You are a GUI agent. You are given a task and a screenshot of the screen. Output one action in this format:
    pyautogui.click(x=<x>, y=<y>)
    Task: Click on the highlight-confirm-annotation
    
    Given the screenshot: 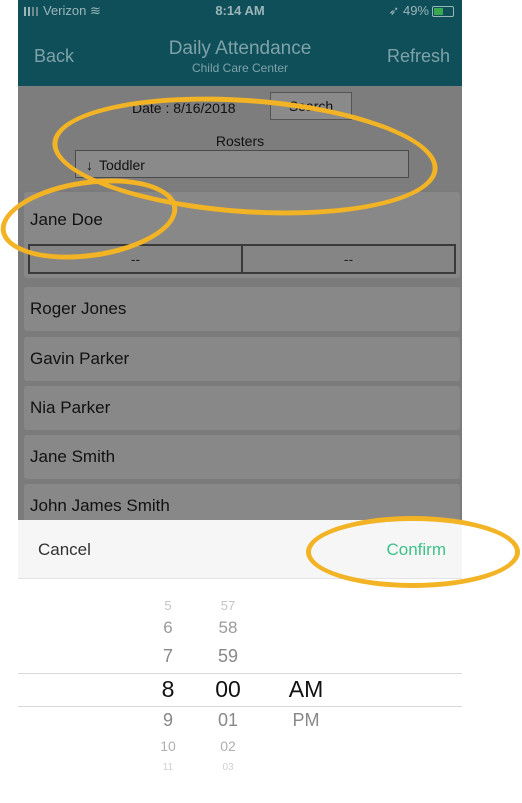 What is the action you would take?
    pyautogui.click(x=413, y=552)
    